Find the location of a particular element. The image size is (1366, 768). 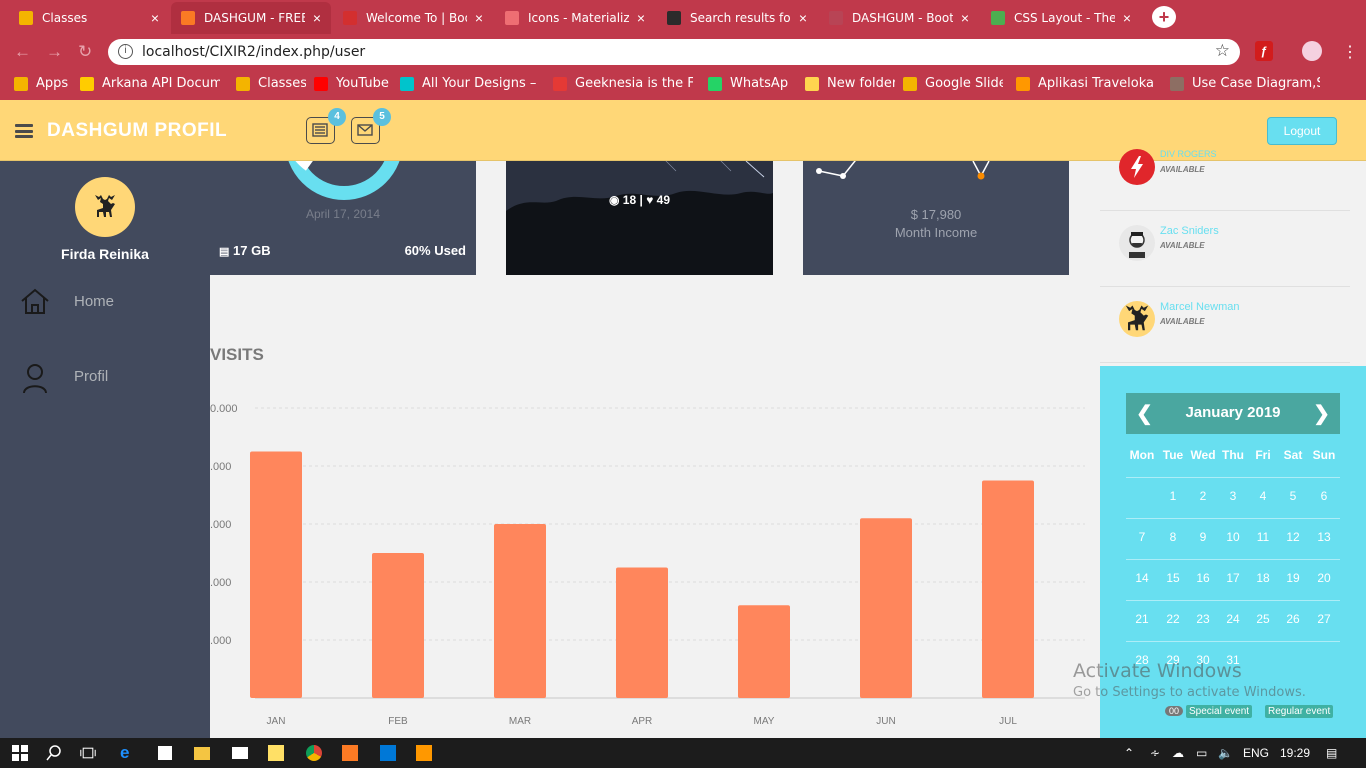

profile-avatar is located at coordinates (1312, 51).